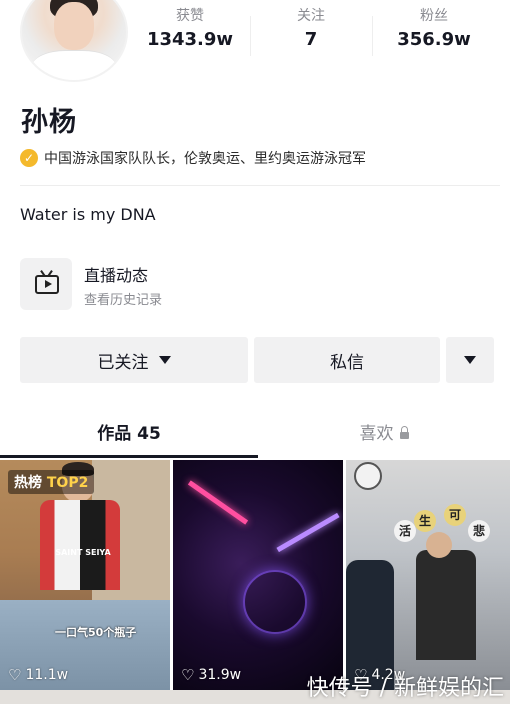 Image resolution: width=510 pixels, height=704 pixels. I want to click on video-thumbnail: SAINT SEIYA 一口气50个瓶子 热榜 TOP2 ♡ 11.1w, so click(85, 575).